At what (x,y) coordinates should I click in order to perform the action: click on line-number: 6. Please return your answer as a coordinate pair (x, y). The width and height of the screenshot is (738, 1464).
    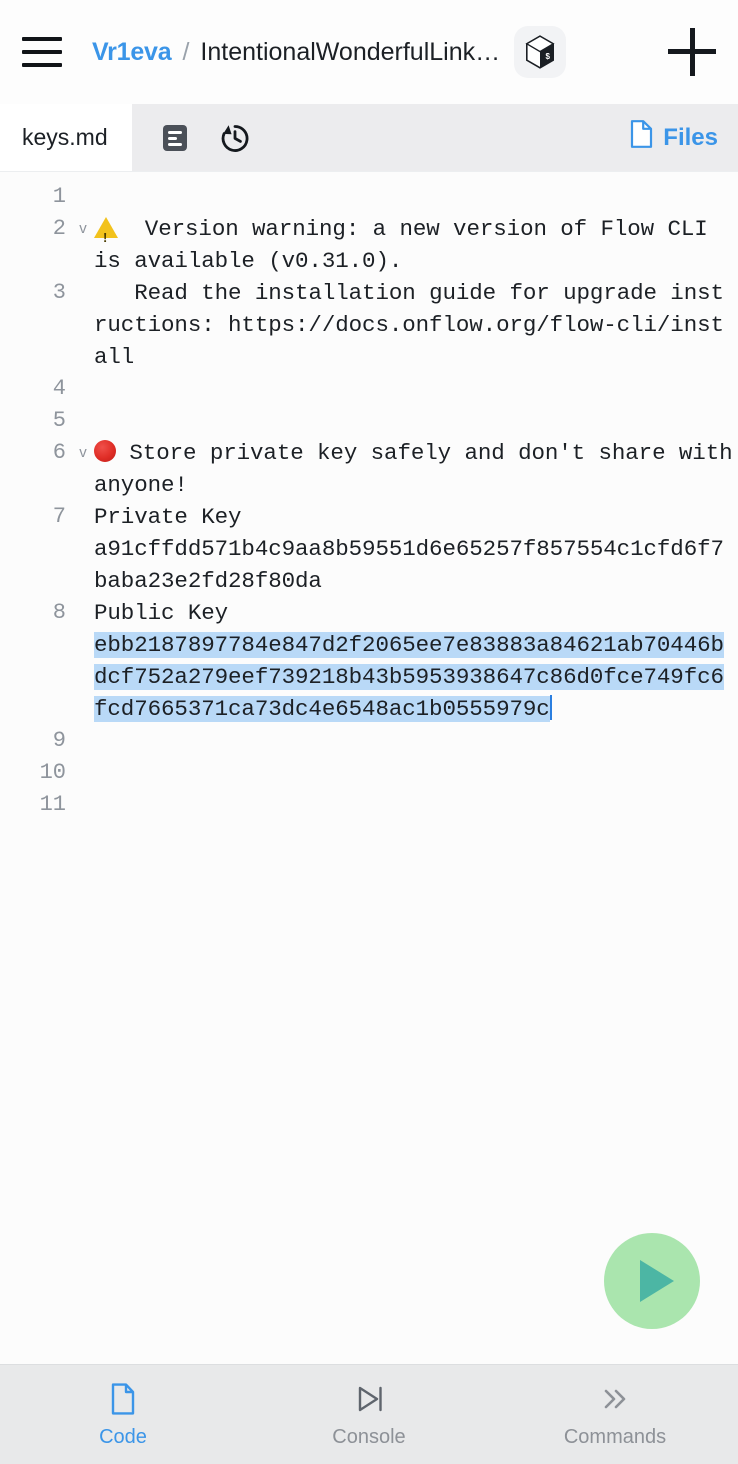
    Looking at the image, I should click on (59, 452).